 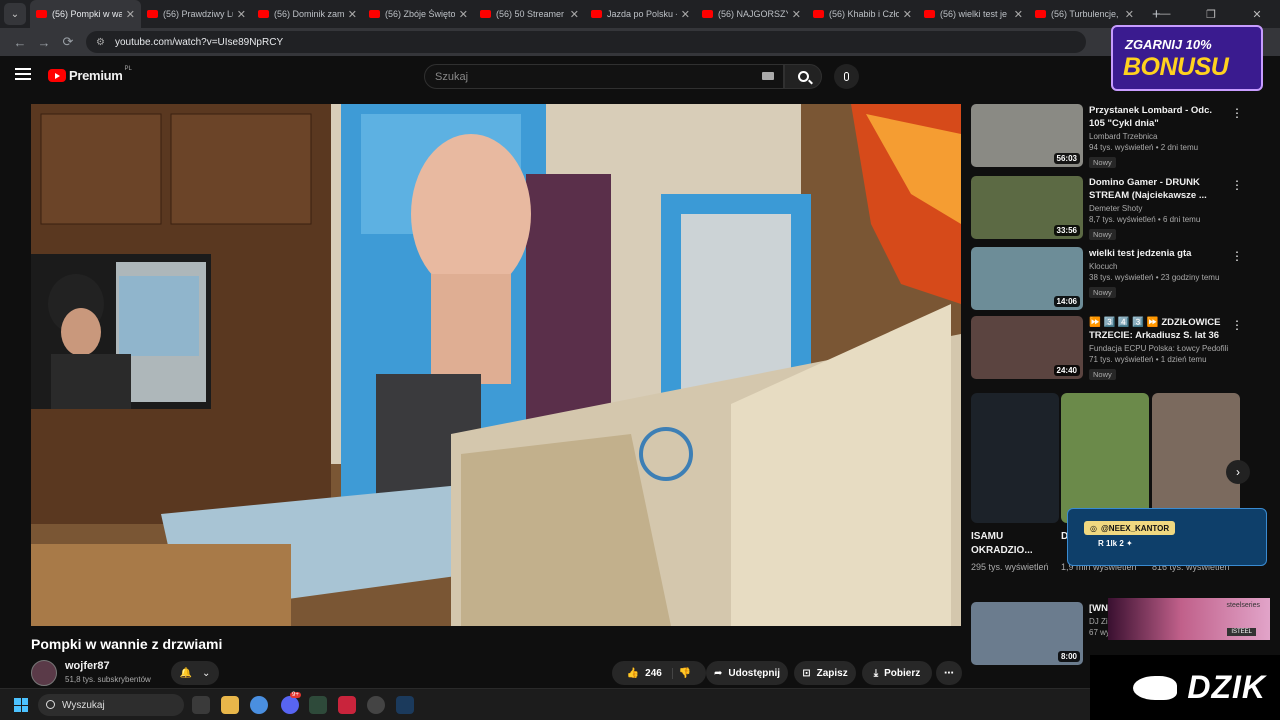 I want to click on duration-badge: 8:00, so click(x=1068, y=656).